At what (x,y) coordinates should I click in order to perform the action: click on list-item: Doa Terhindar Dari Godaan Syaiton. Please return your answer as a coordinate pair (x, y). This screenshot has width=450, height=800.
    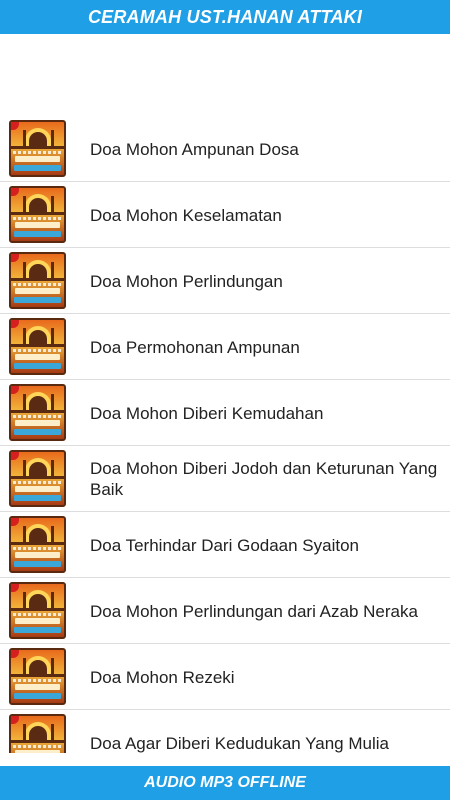
    Looking at the image, I should click on (225, 545).